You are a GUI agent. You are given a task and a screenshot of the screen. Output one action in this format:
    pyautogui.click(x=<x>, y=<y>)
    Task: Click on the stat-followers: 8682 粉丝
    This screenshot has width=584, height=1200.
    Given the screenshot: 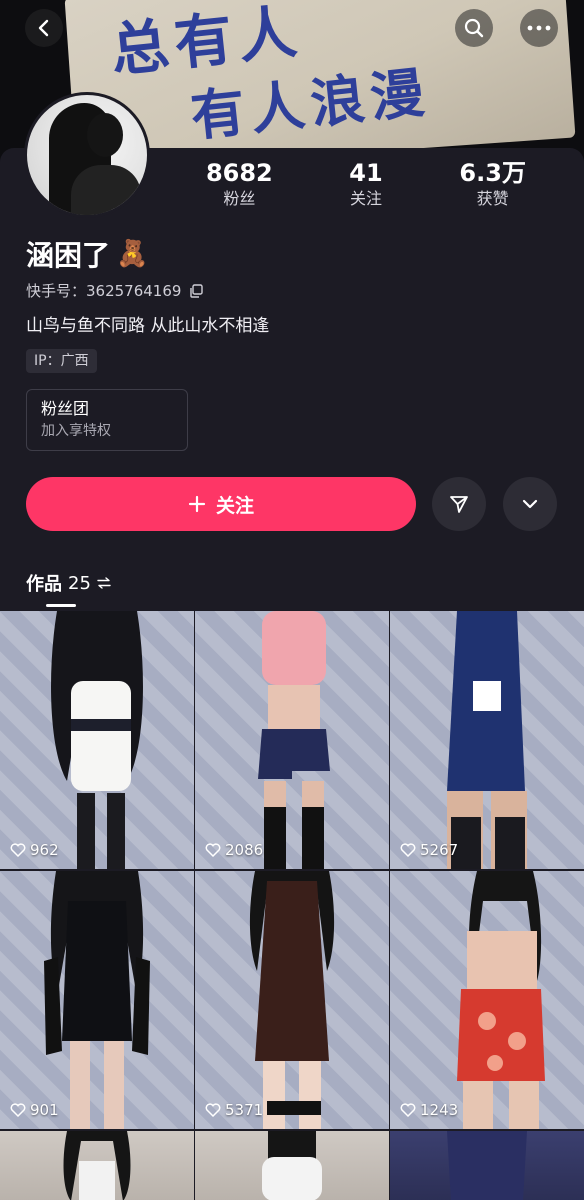 What is the action you would take?
    pyautogui.click(x=239, y=184)
    